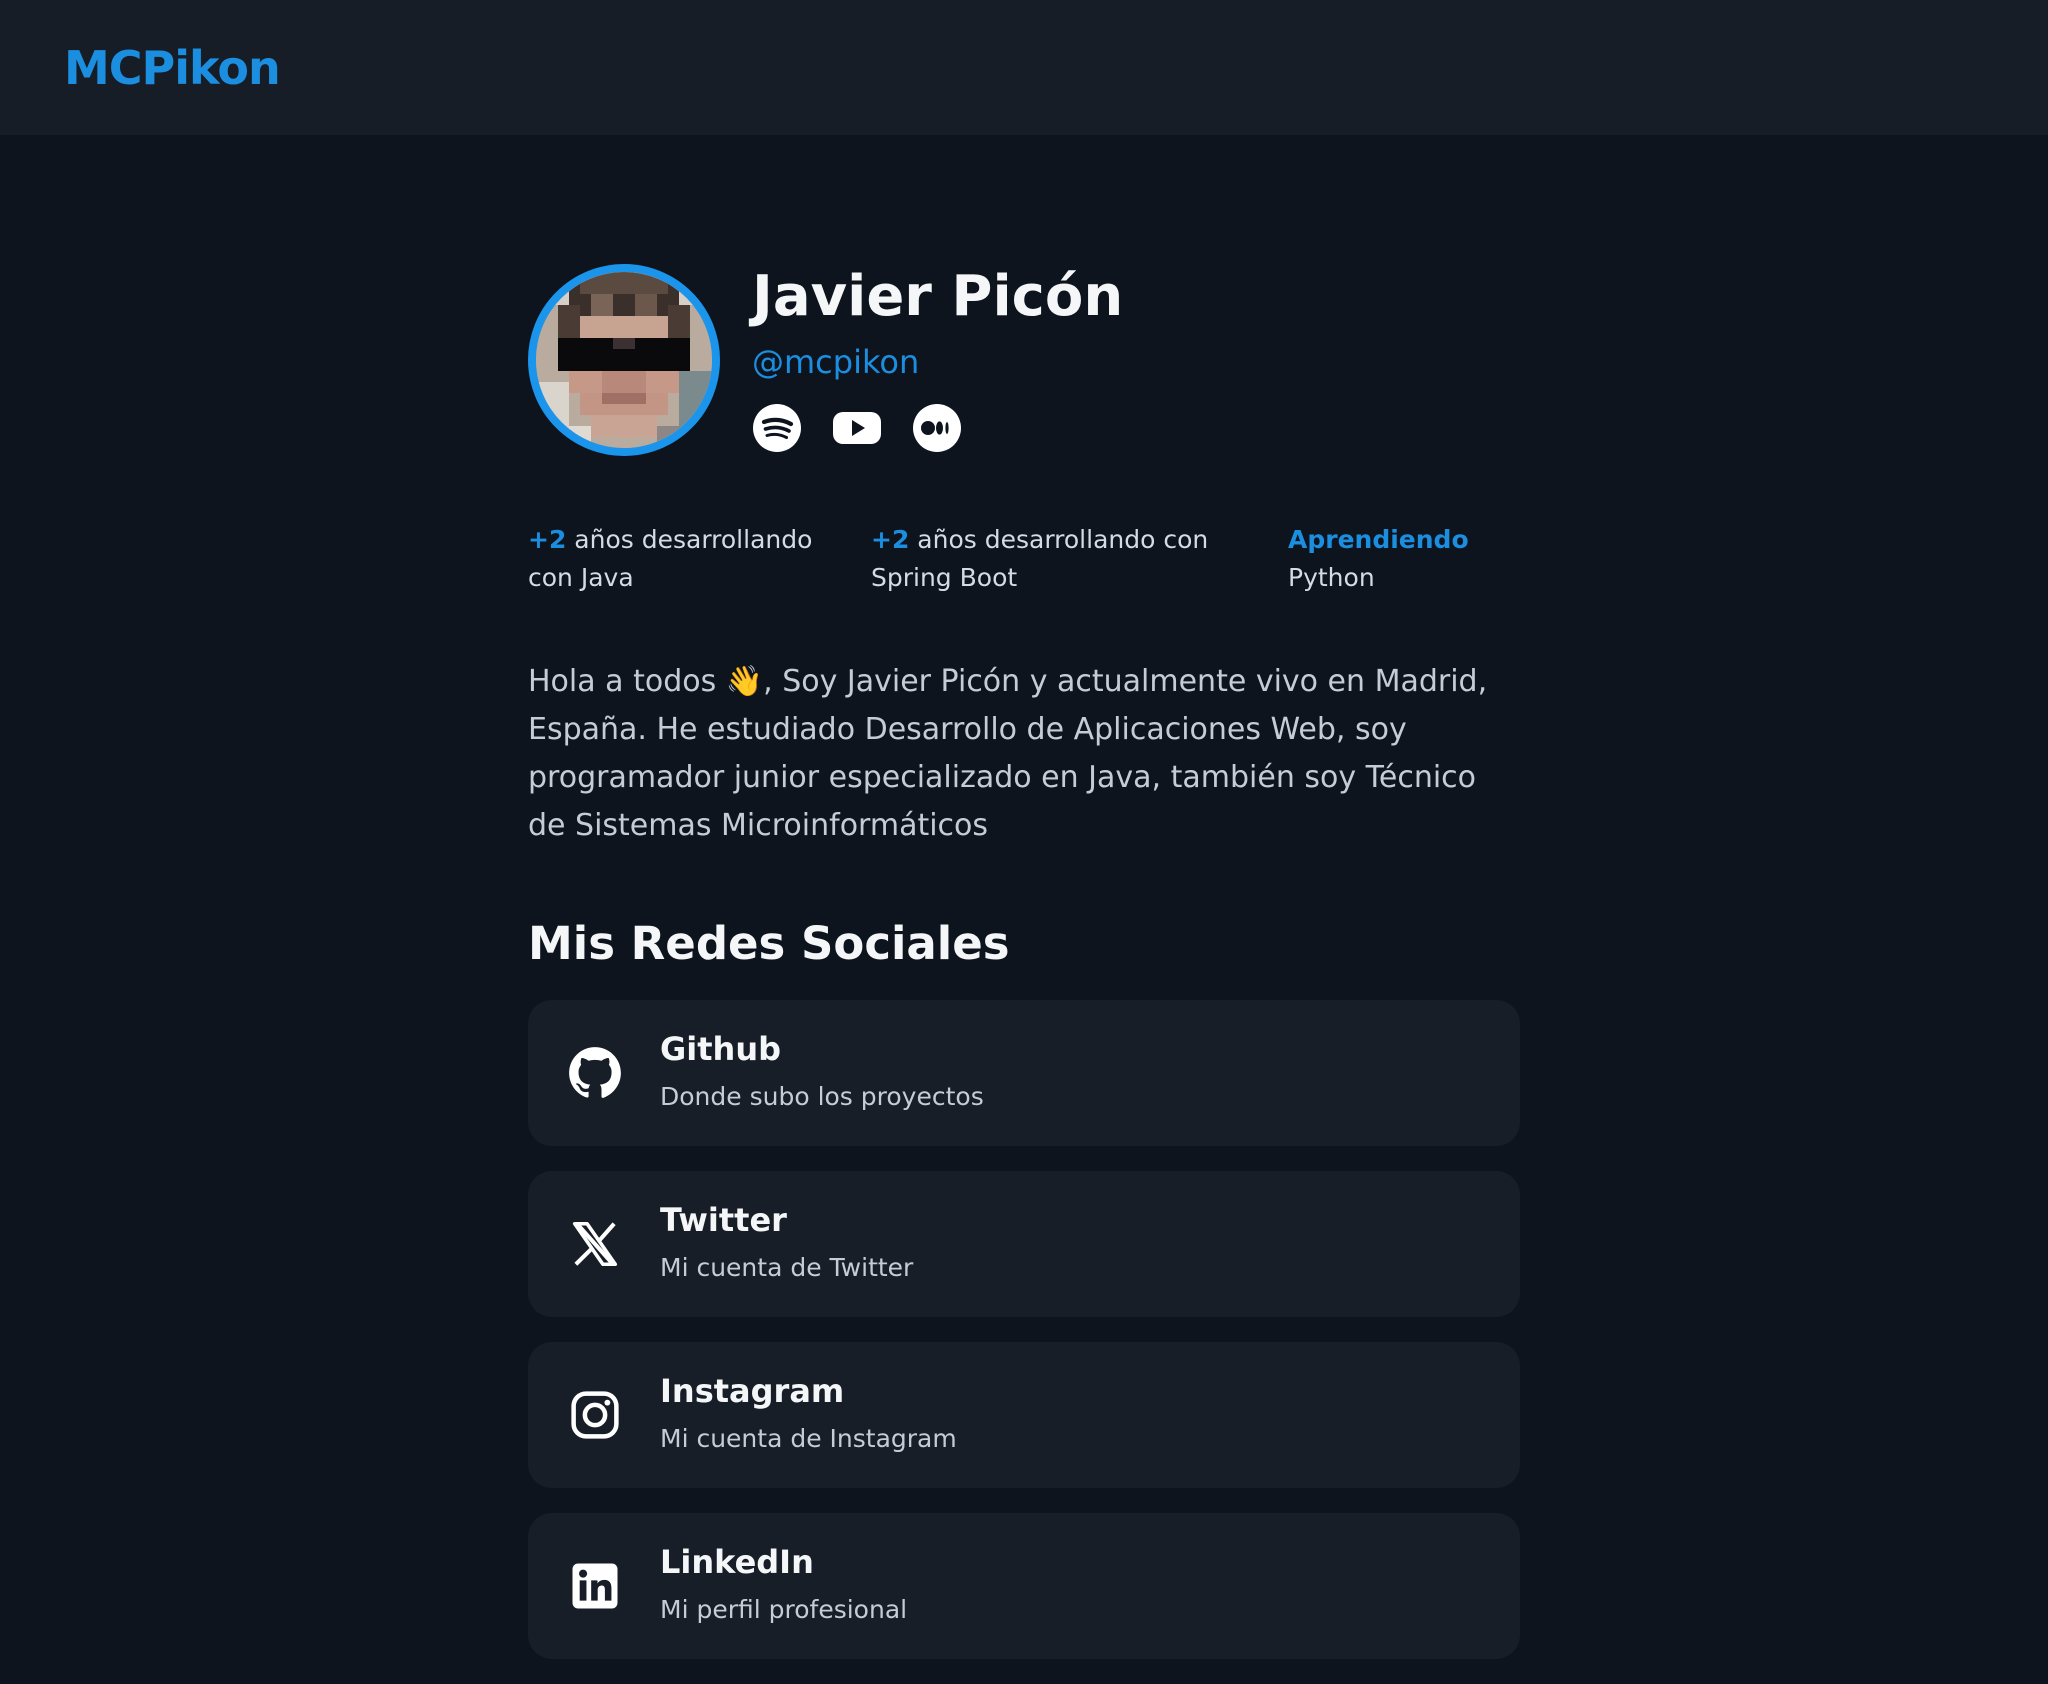 Image resolution: width=2048 pixels, height=1684 pixels. I want to click on instagram-icon, so click(595, 1415).